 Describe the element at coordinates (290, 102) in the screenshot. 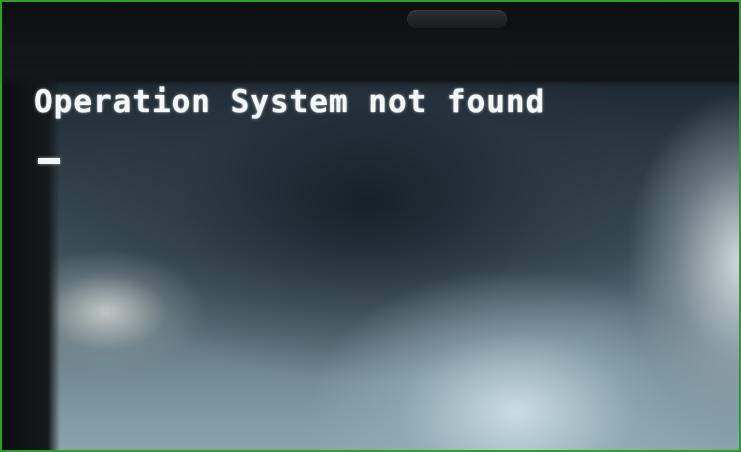

I see `boot-error-message: Operation System not found` at that location.